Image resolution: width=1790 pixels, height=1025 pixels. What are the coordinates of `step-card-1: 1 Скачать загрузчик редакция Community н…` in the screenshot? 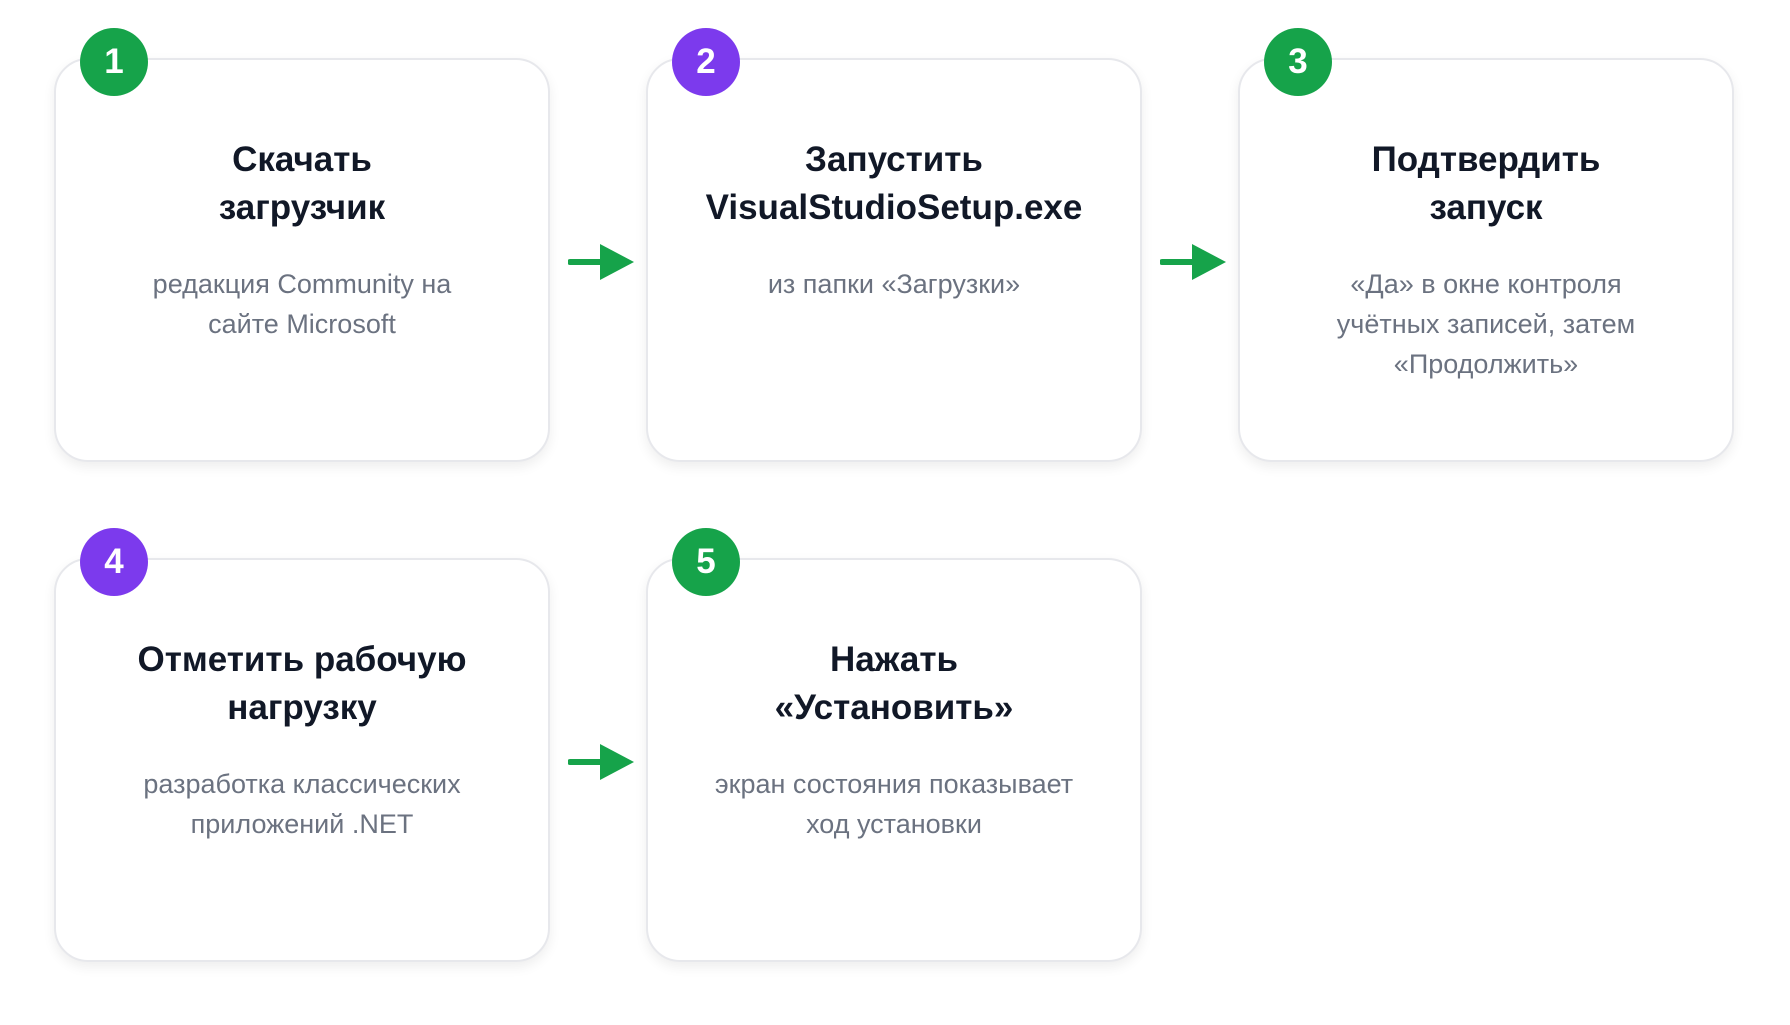 It's located at (302, 245).